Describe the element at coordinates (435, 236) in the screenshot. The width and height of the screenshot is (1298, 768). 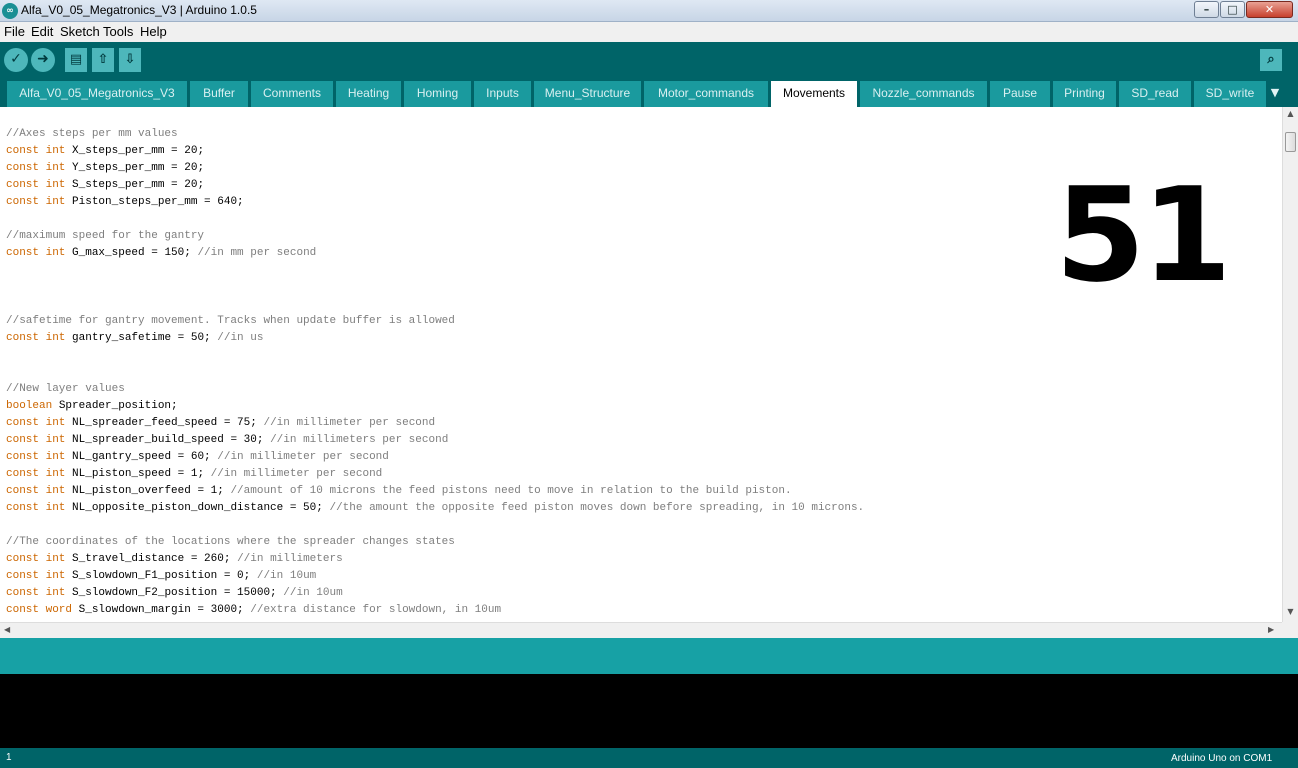
I see `code-line: //maximum speed for the gantry` at that location.